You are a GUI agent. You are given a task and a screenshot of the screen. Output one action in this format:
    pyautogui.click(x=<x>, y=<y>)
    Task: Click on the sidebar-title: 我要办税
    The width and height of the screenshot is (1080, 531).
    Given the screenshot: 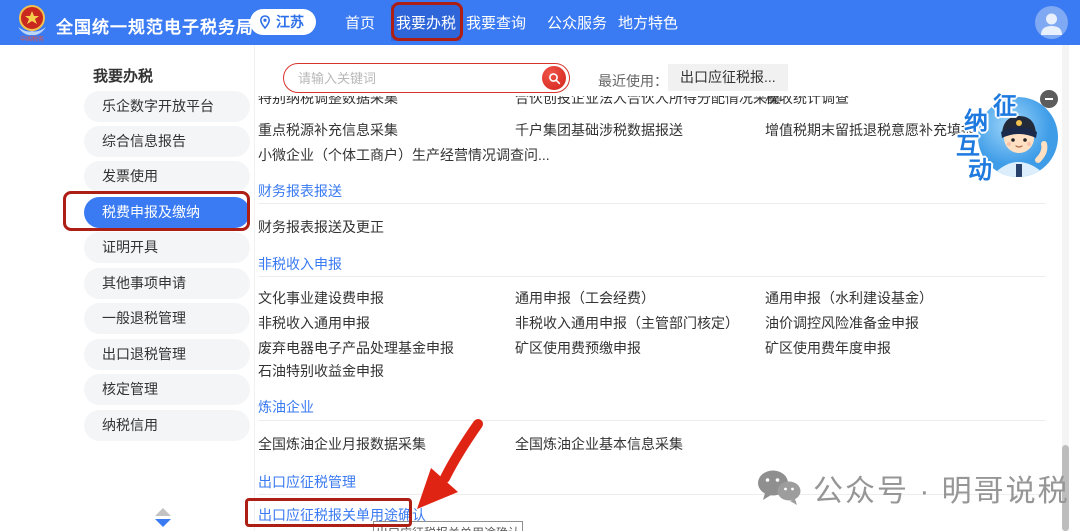 What is the action you would take?
    pyautogui.click(x=123, y=76)
    